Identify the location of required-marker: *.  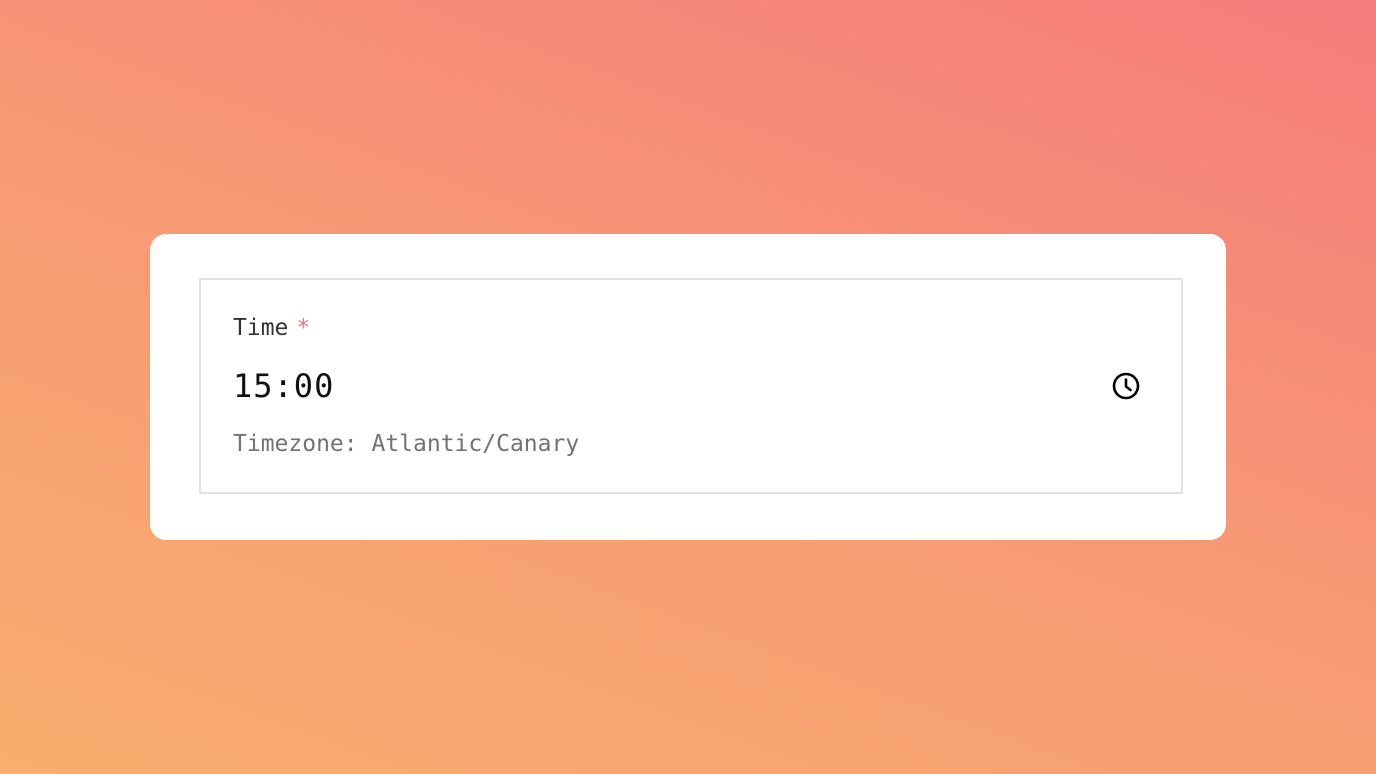
(303, 328).